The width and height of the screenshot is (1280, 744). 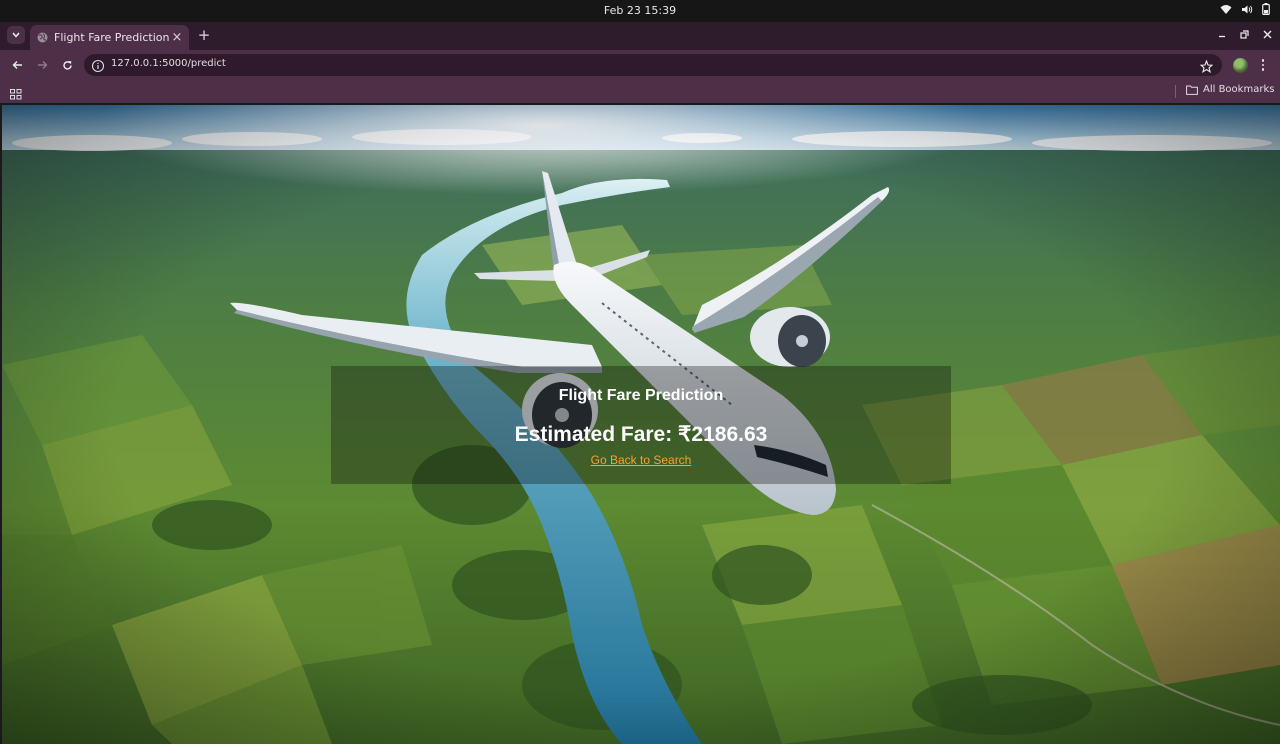 I want to click on system-tray, so click(x=1245, y=9).